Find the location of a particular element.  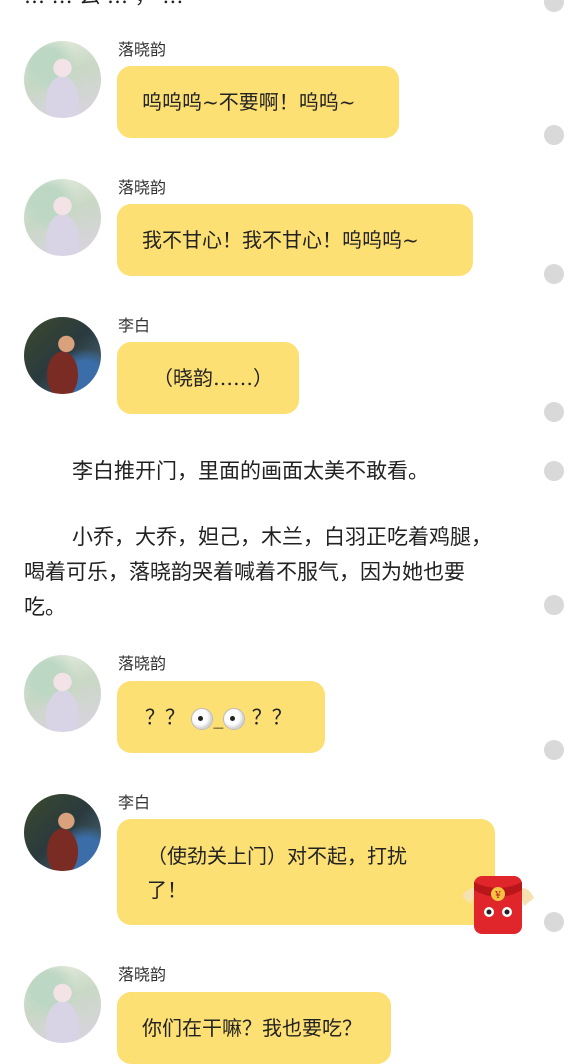

narration-line: 小乔，大乔，妲己，木兰，白羽正吃着鸡腿， is located at coordinates (282, 537).